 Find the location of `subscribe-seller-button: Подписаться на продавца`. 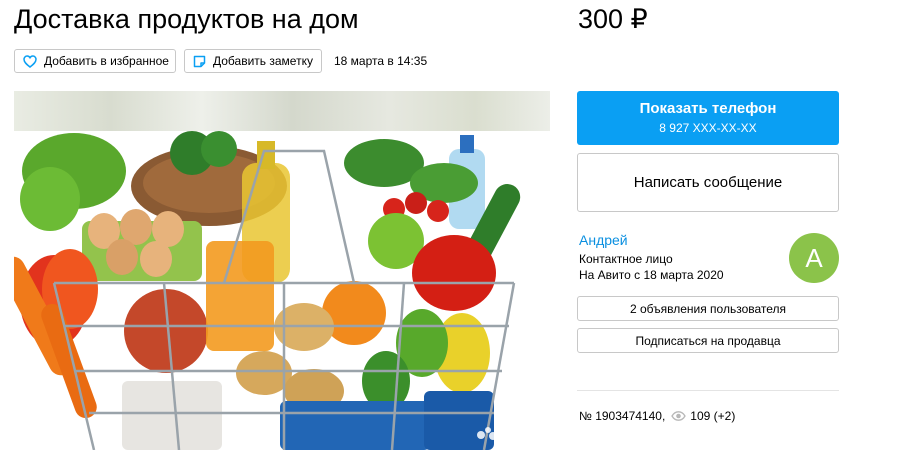

subscribe-seller-button: Подписаться на продавца is located at coordinates (708, 340).